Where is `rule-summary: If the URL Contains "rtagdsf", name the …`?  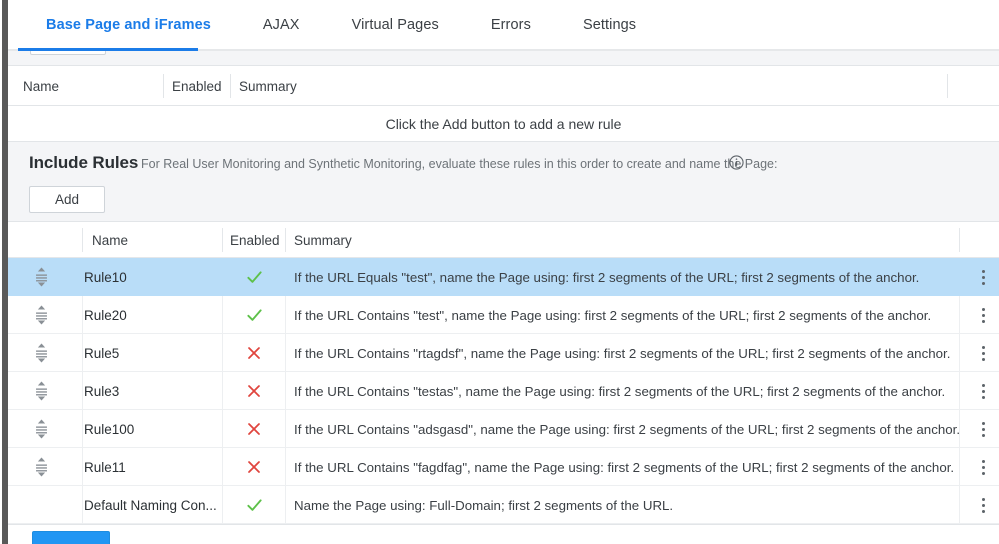
rule-summary: If the URL Contains "rtagdsf", name the … is located at coordinates (622, 353).